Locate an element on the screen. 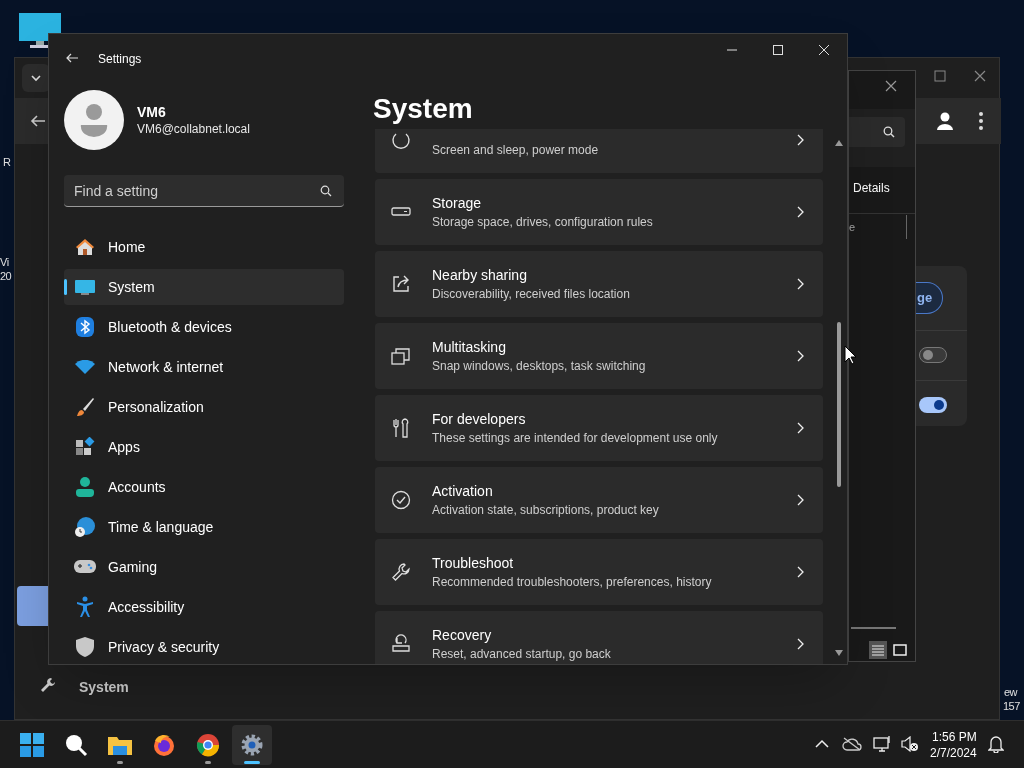 This screenshot has height=768, width=1024. more-icon is located at coordinates (981, 121).